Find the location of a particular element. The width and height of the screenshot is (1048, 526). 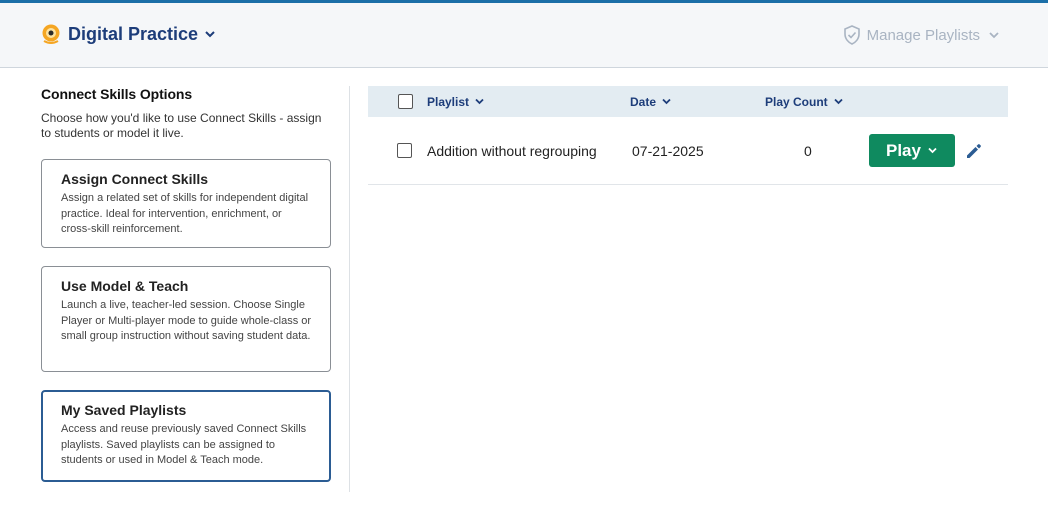

manage-playlists-menu: Manage Playlists is located at coordinates (921, 35).